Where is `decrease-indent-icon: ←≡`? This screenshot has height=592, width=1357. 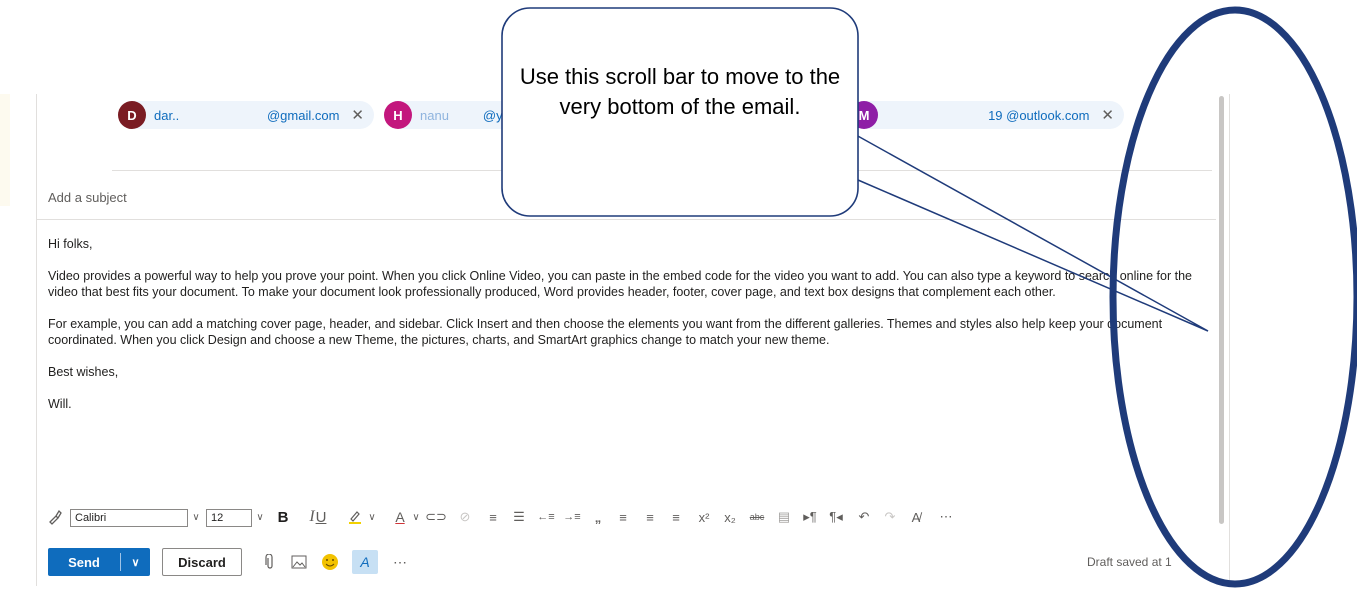
decrease-indent-icon: ←≡ is located at coordinates (546, 517).